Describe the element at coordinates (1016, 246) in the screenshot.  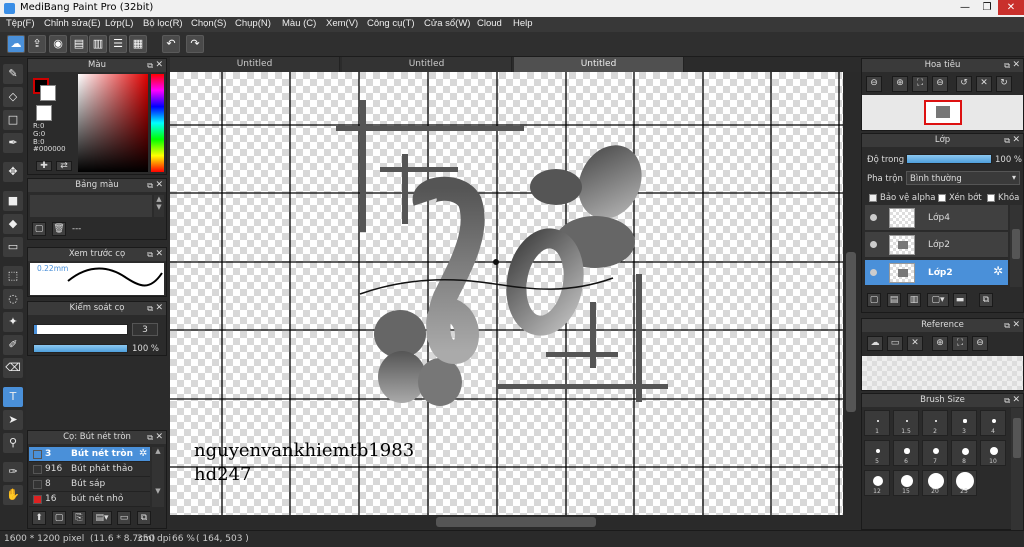
I see `layer-list-scrollbar` at that location.